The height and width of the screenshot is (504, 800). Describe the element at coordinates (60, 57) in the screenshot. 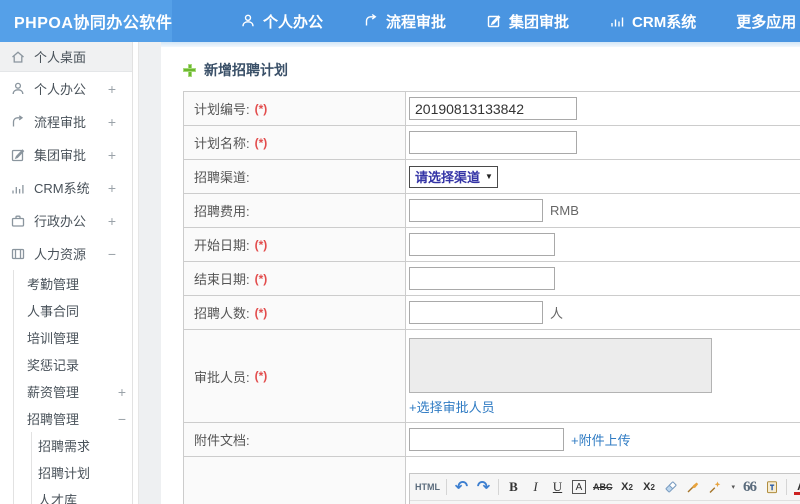

I see `sidebar-item-label: 个人桌面` at that location.